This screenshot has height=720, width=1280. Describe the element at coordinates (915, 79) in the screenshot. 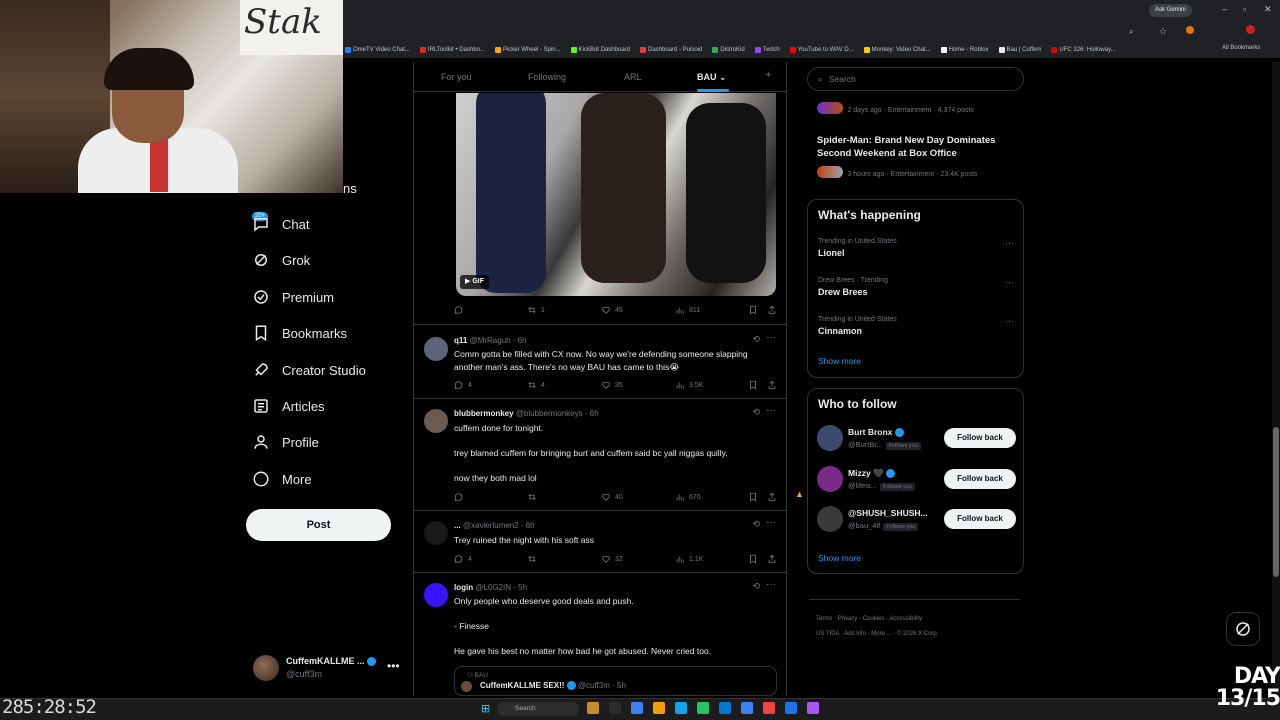

I see `search-input: ⌕ Search` at that location.